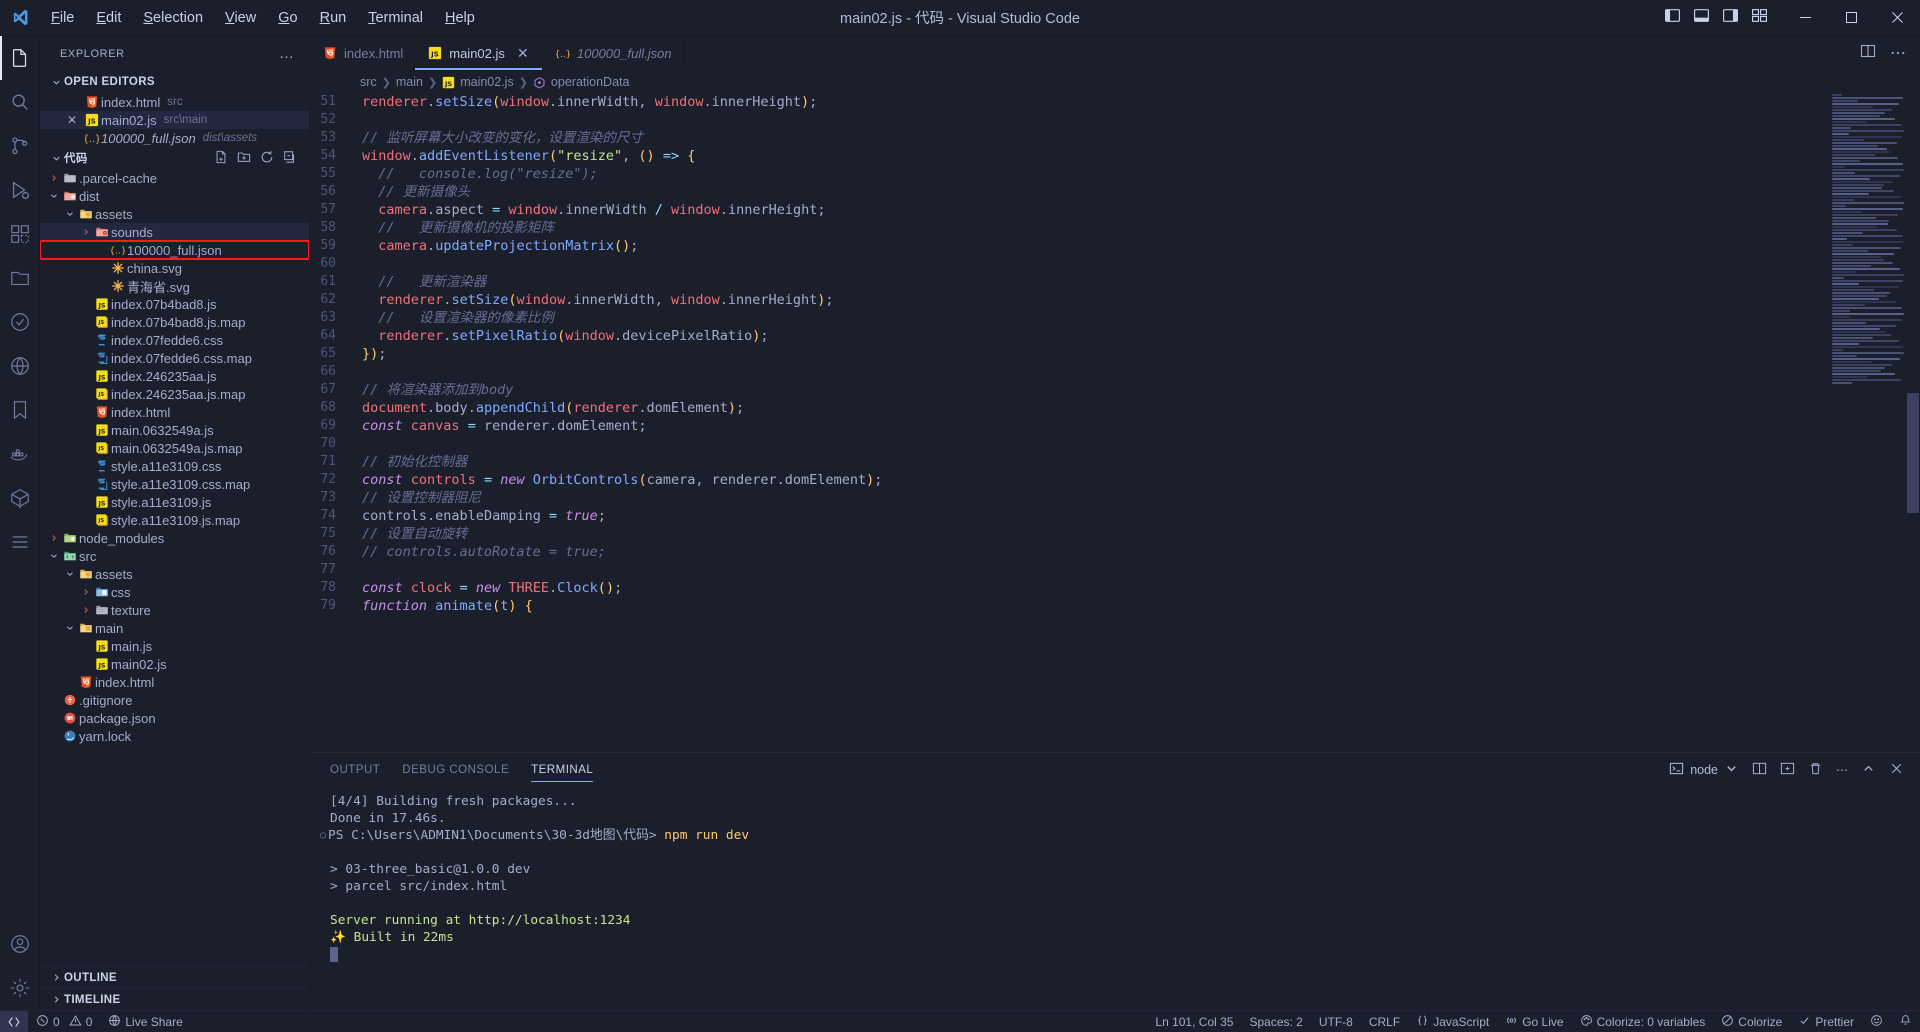 The height and width of the screenshot is (1032, 1920). I want to click on tree-file-row: JS main02.js, so click(174, 664).